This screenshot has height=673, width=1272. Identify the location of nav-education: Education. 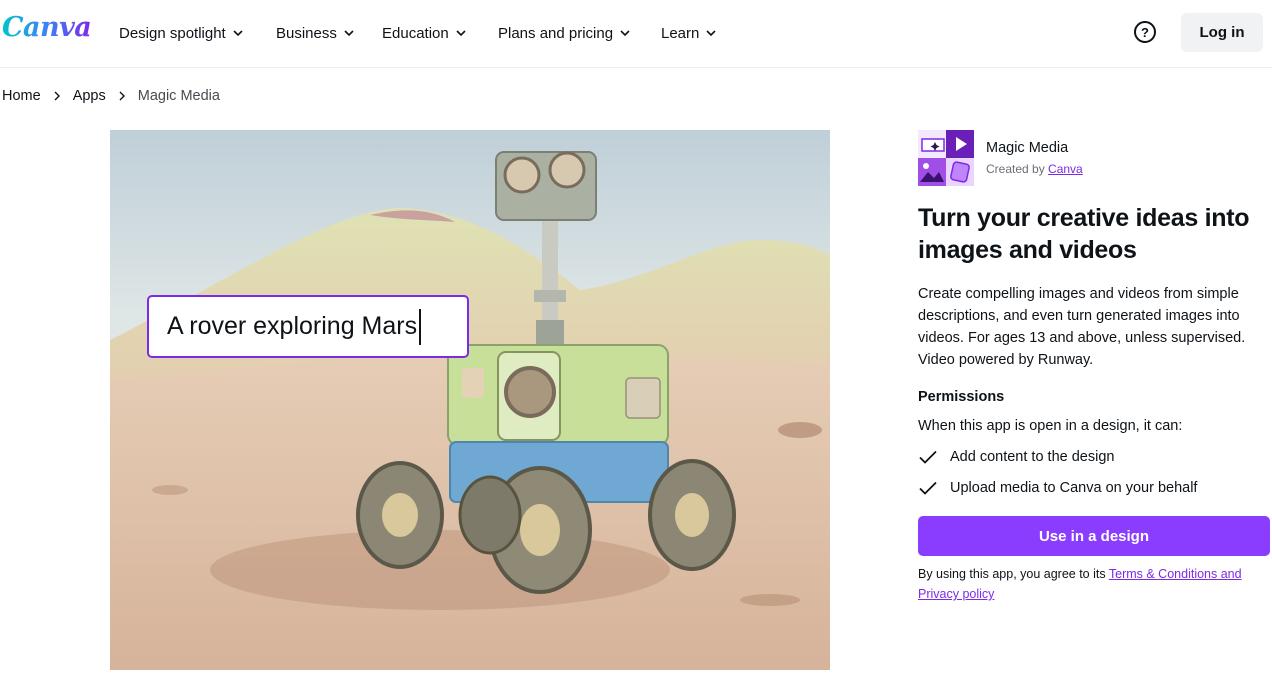
(424, 33).